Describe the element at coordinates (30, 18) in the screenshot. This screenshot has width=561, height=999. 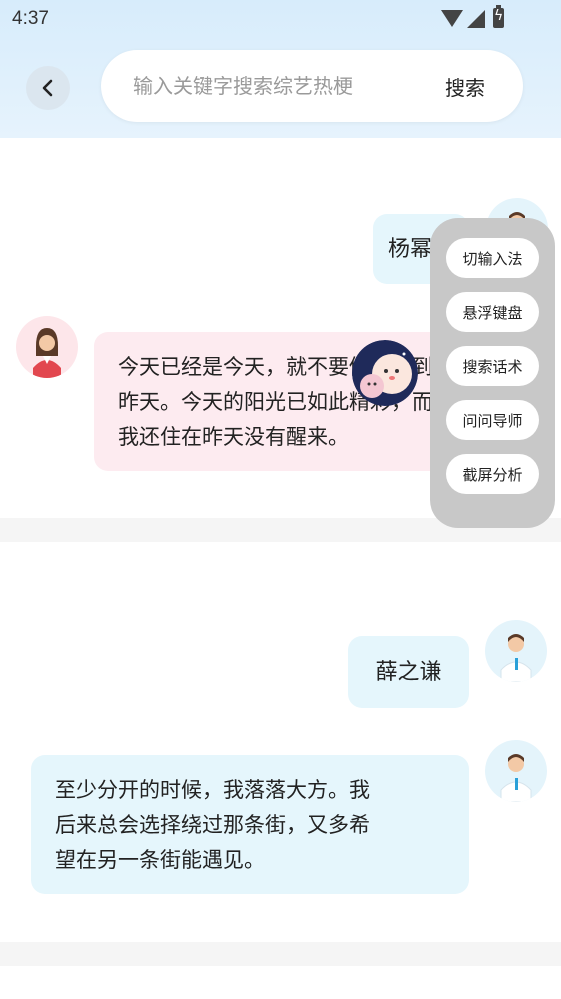
I see `status-time: 4:37` at that location.